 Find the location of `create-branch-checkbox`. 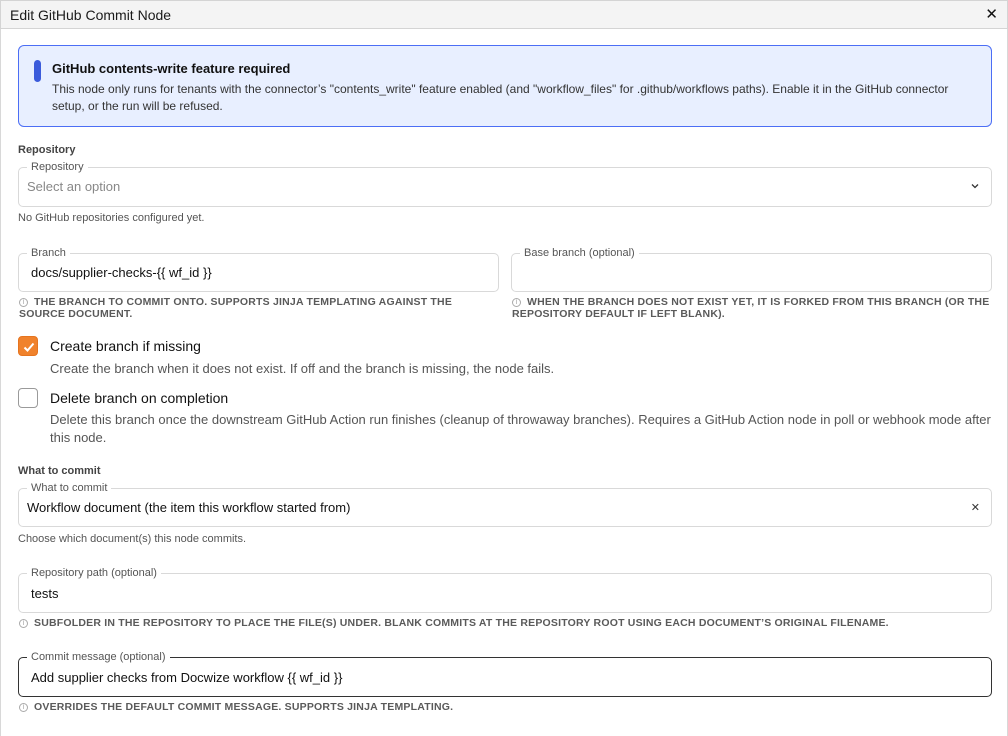

create-branch-checkbox is located at coordinates (28, 346).